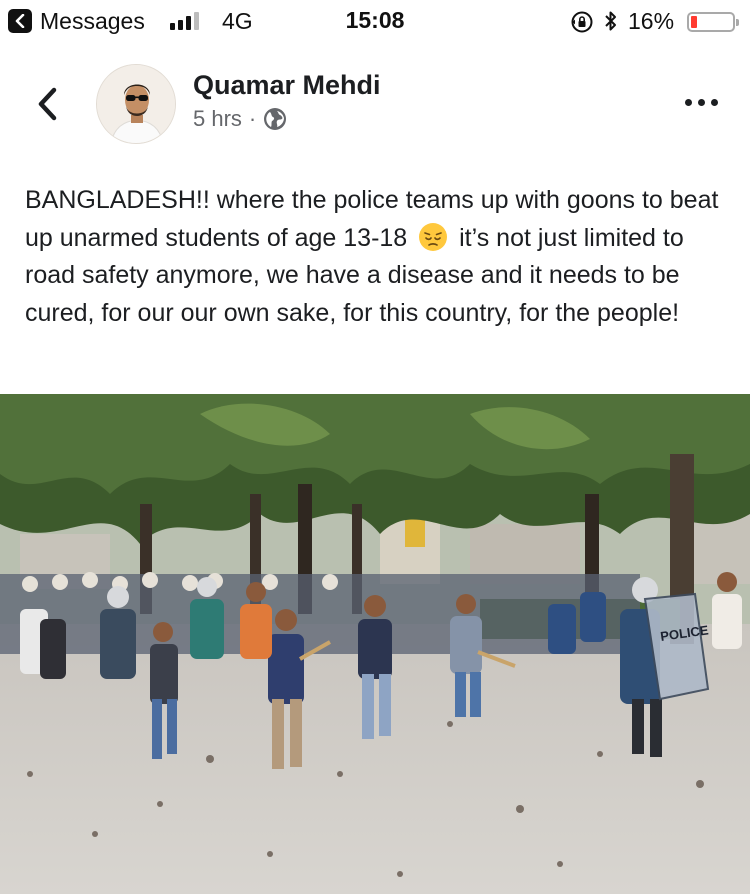 Image resolution: width=750 pixels, height=894 pixels. Describe the element at coordinates (713, 22) in the screenshot. I see `battery-icon` at that location.